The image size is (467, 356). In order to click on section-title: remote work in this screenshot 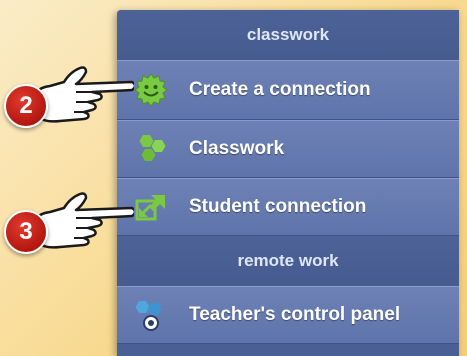, I will do `click(288, 260)`.